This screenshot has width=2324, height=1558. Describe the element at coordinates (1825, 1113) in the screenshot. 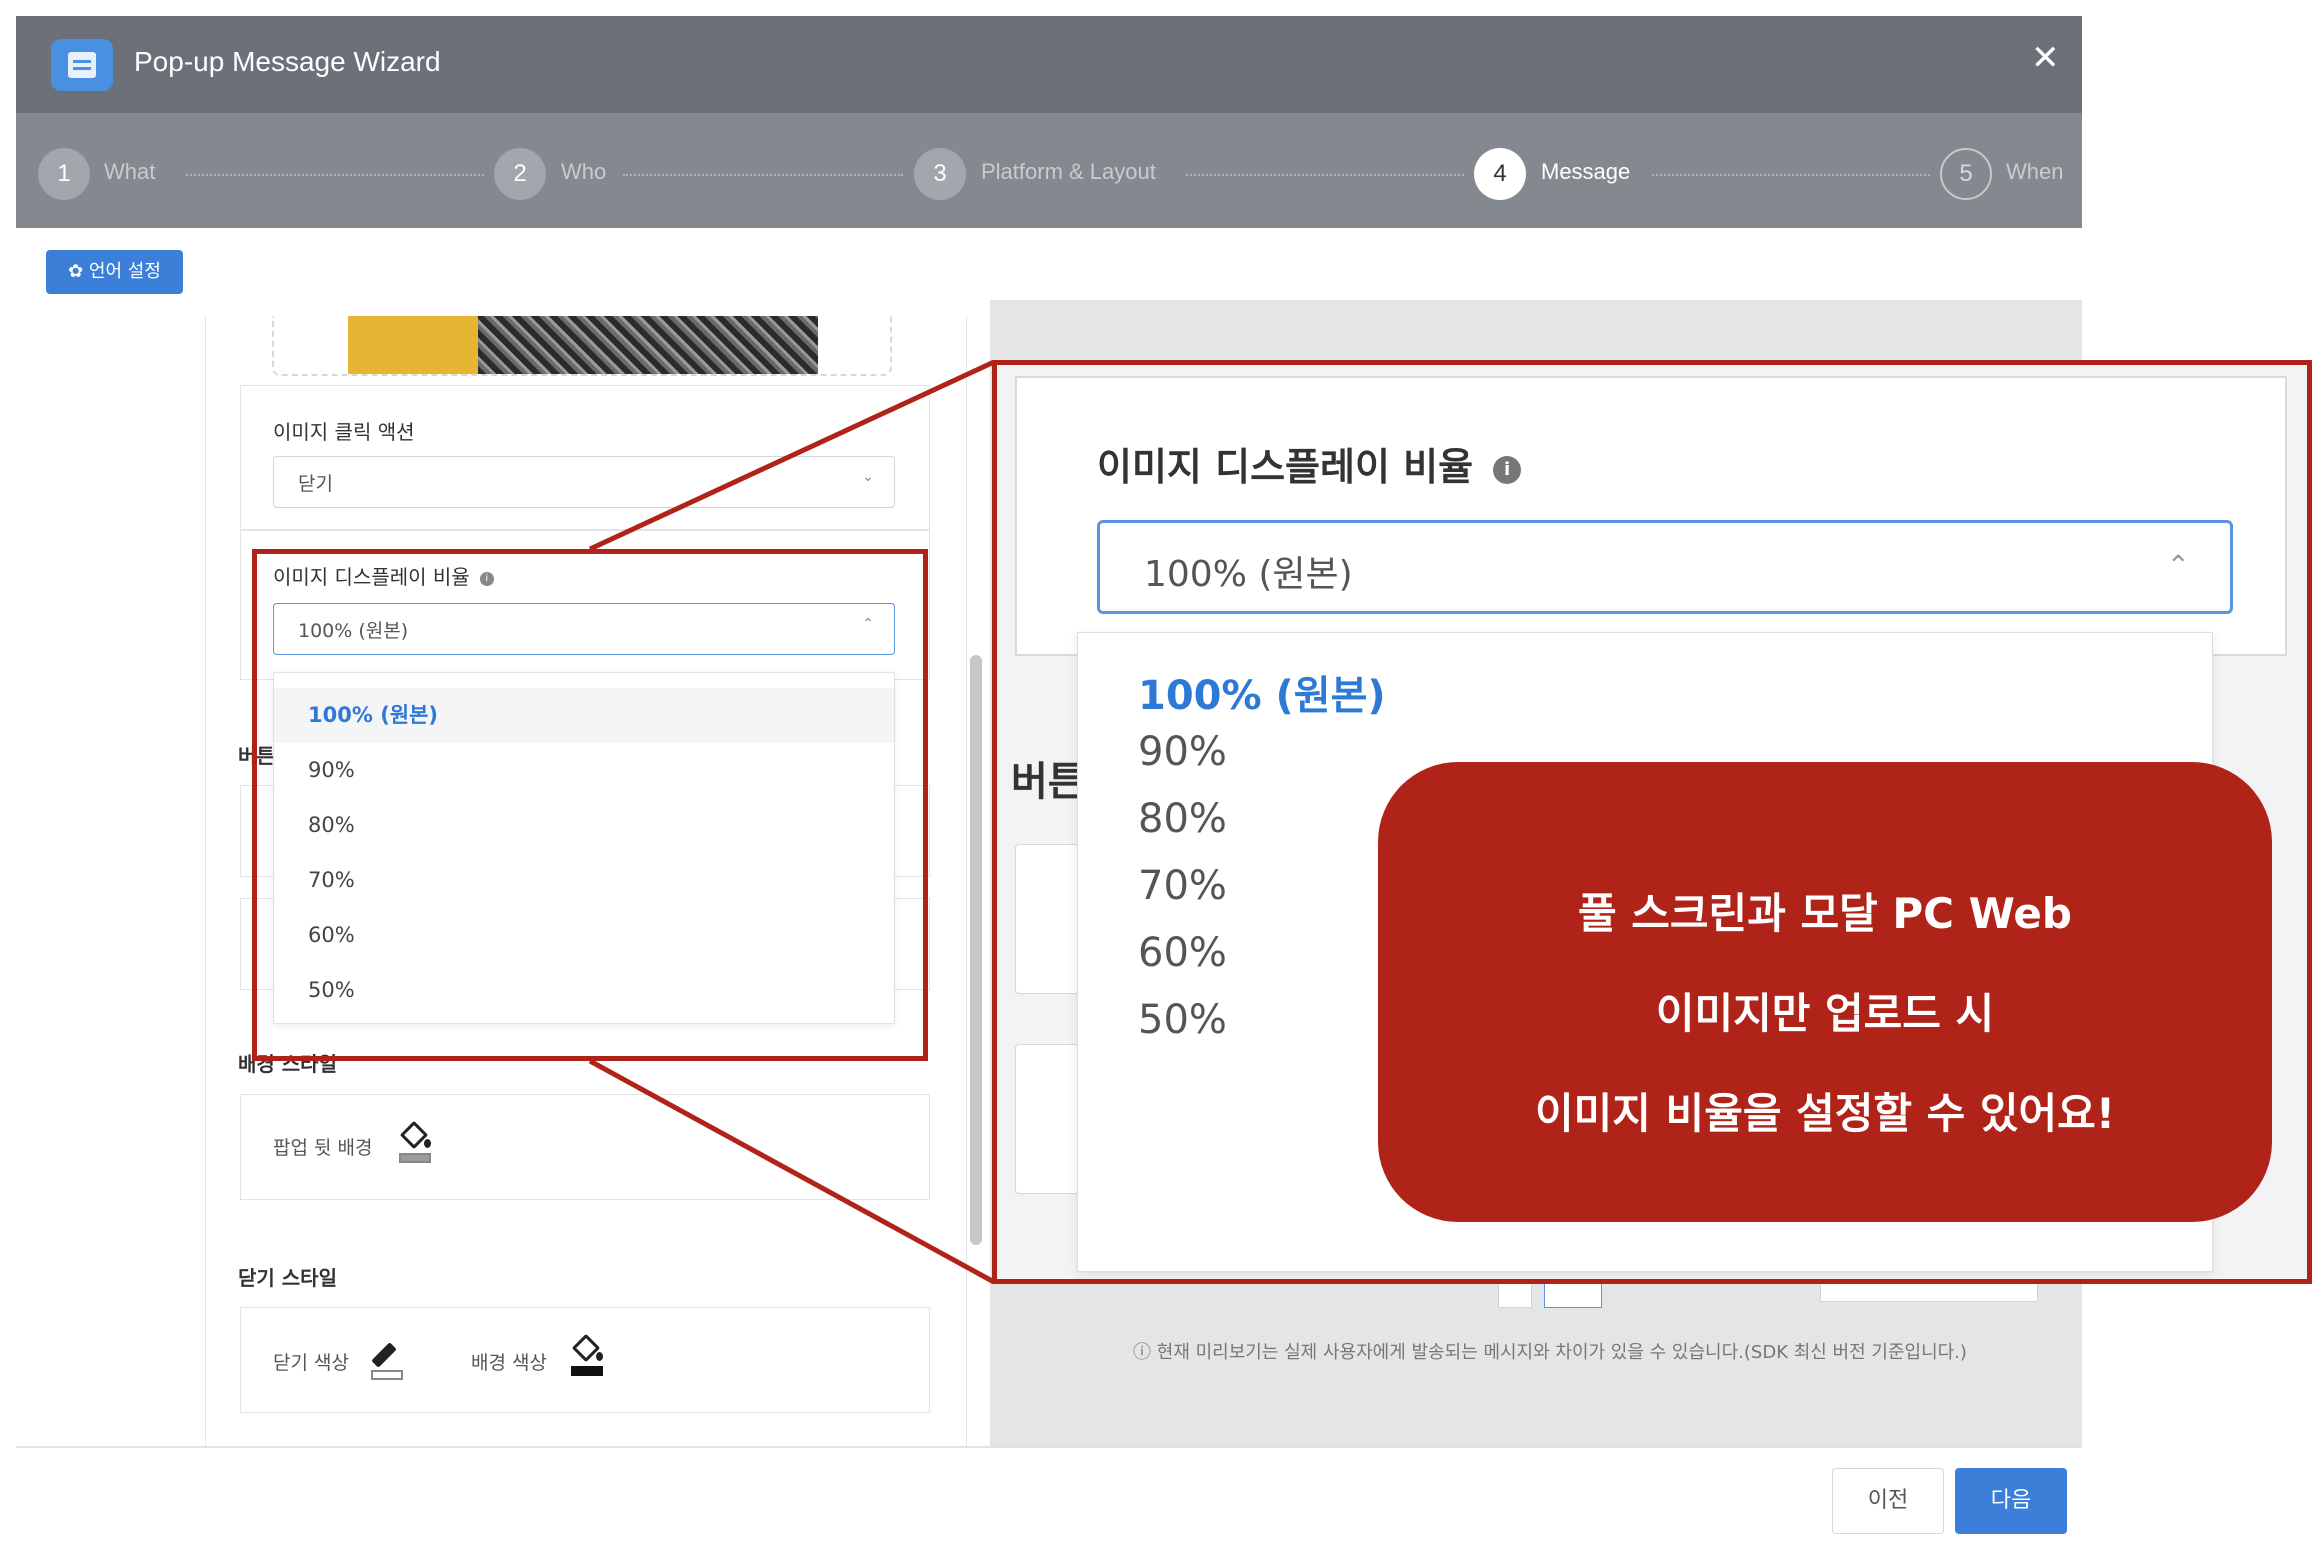

I see `callout-line-3: 이미지 비율을 설정할 수 있어요!` at that location.